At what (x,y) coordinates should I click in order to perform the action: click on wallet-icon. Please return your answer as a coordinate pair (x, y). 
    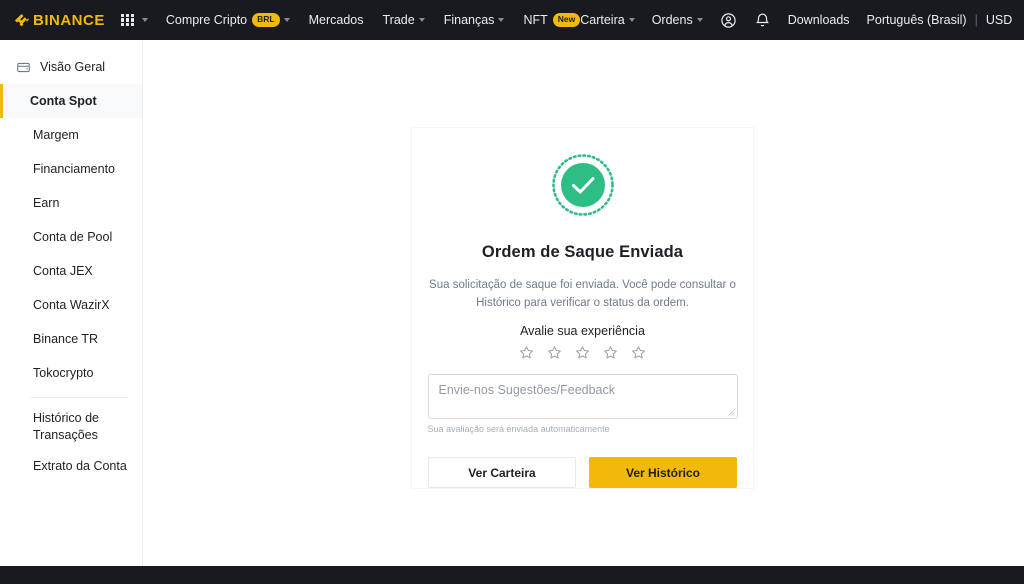
    Looking at the image, I should click on (23, 67).